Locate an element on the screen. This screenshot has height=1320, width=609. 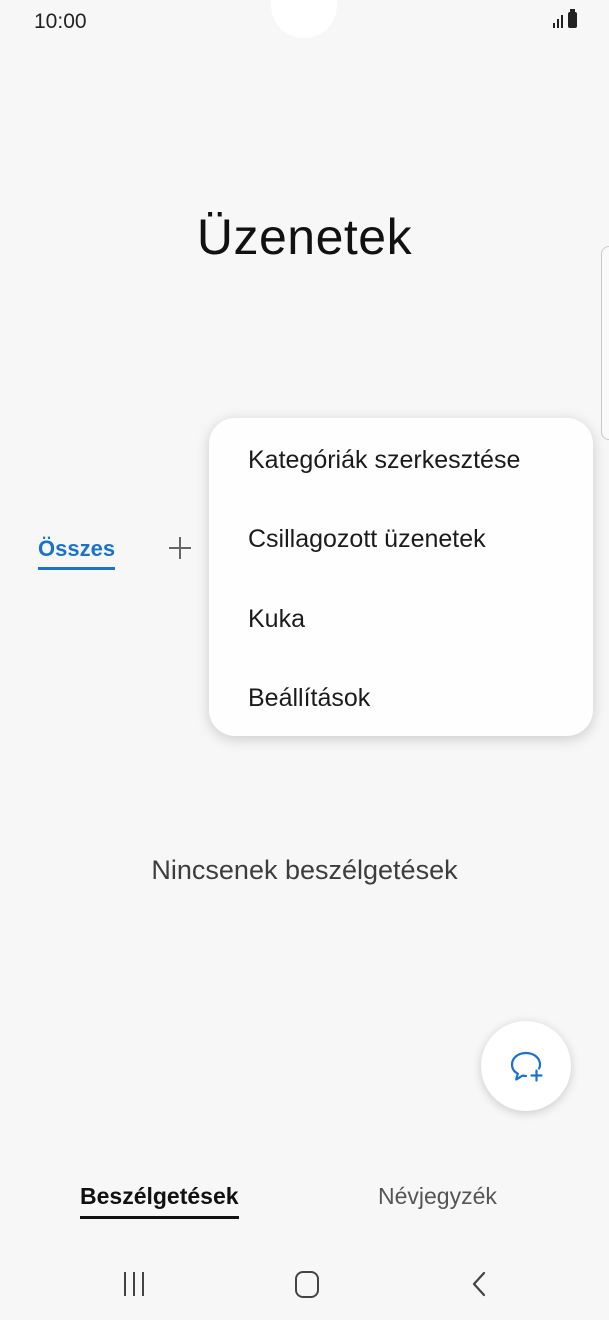
tab-contacts: Névjegyzék is located at coordinates (437, 1196).